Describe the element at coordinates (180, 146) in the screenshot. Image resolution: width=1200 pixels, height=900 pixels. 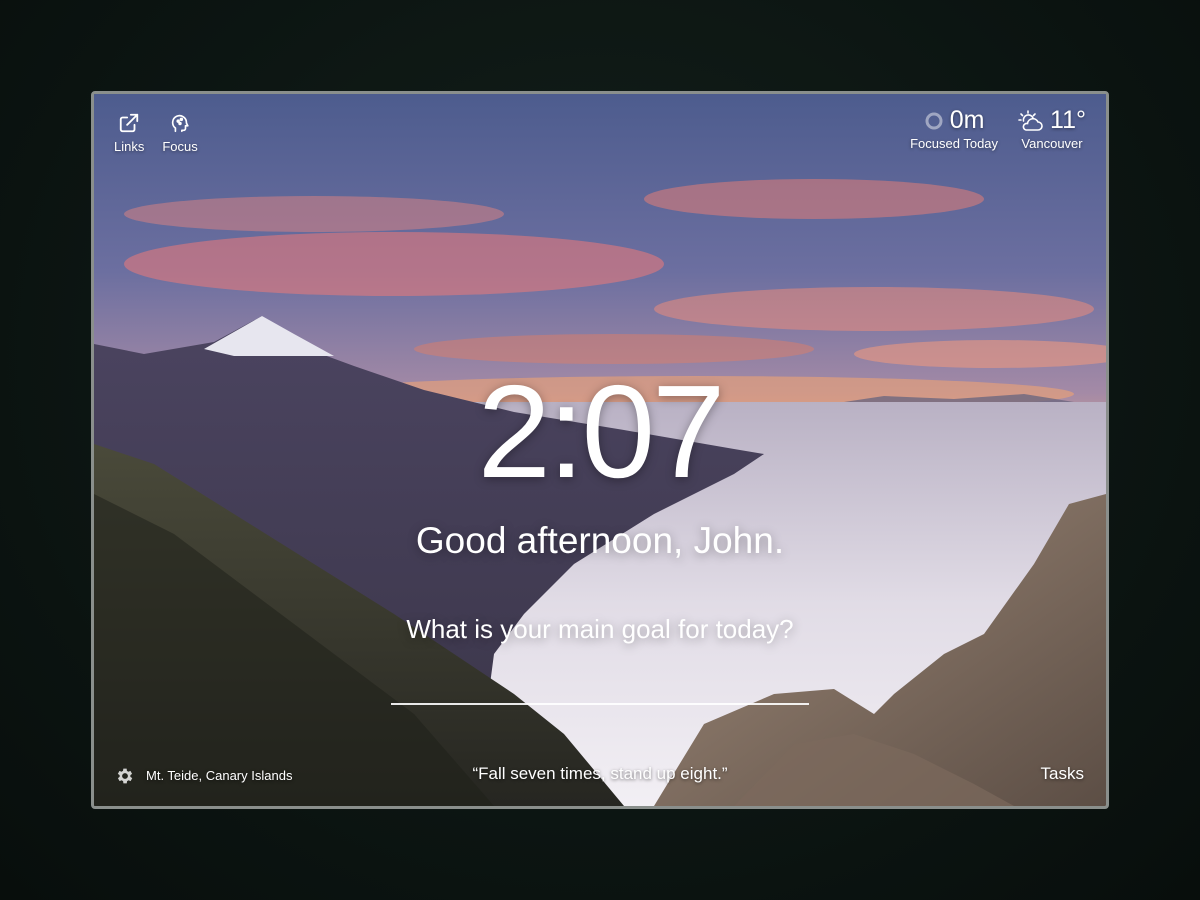
I see `focus-label: Focus` at that location.